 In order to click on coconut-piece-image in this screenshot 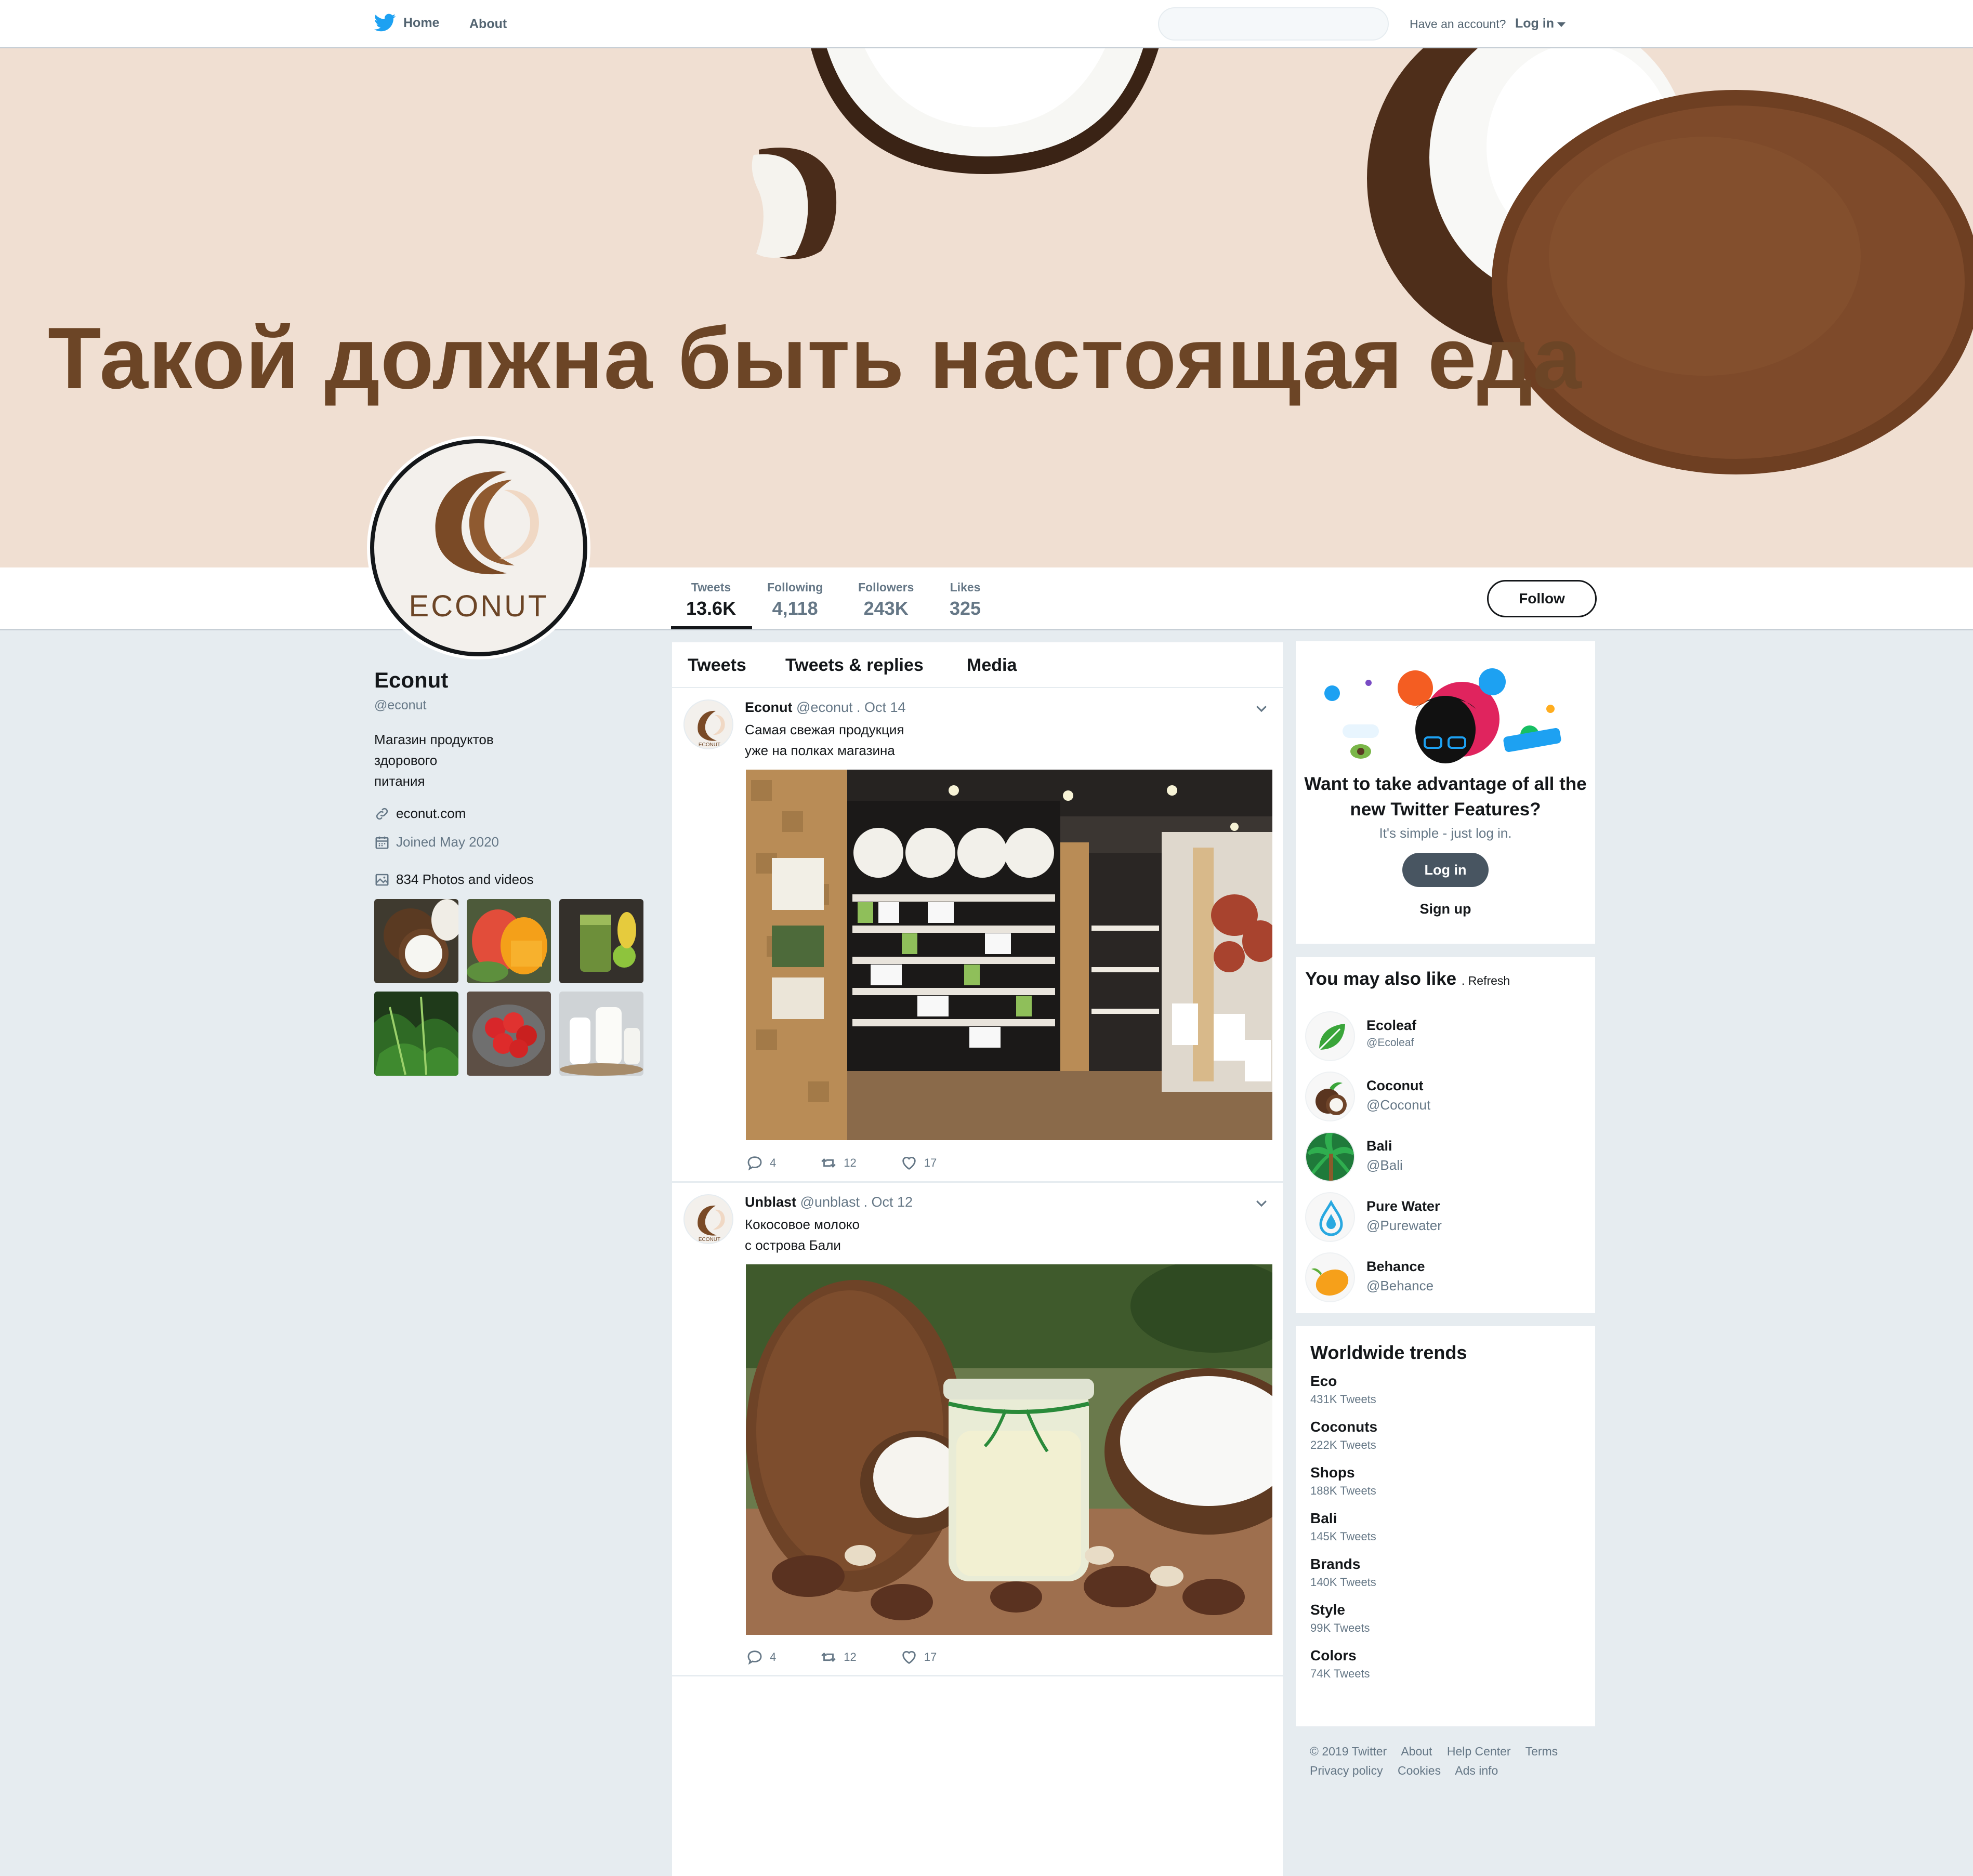, I will do `click(795, 203)`.